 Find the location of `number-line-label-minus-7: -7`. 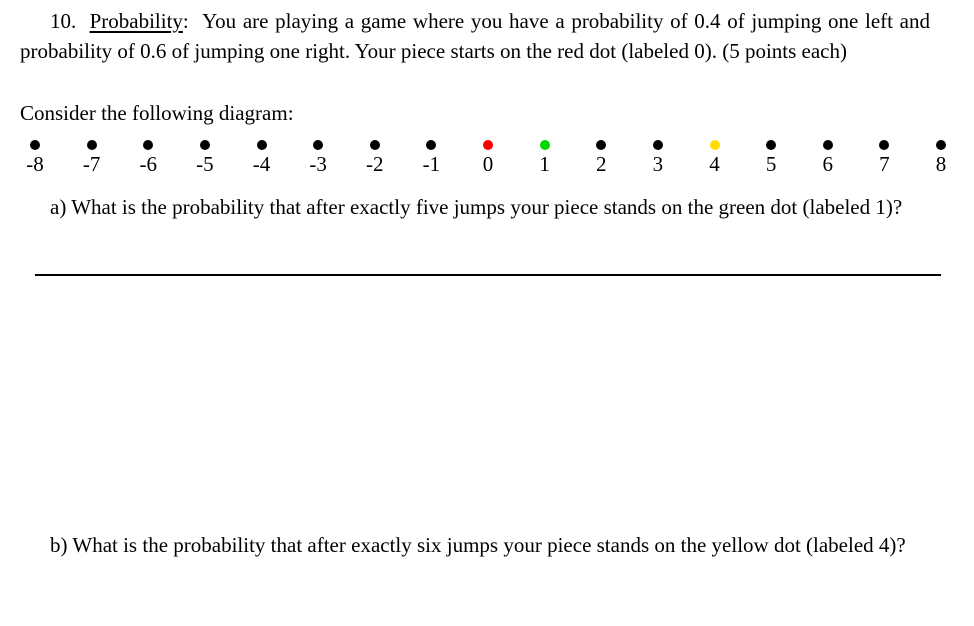

number-line-label-minus-7: -7 is located at coordinates (91, 164).